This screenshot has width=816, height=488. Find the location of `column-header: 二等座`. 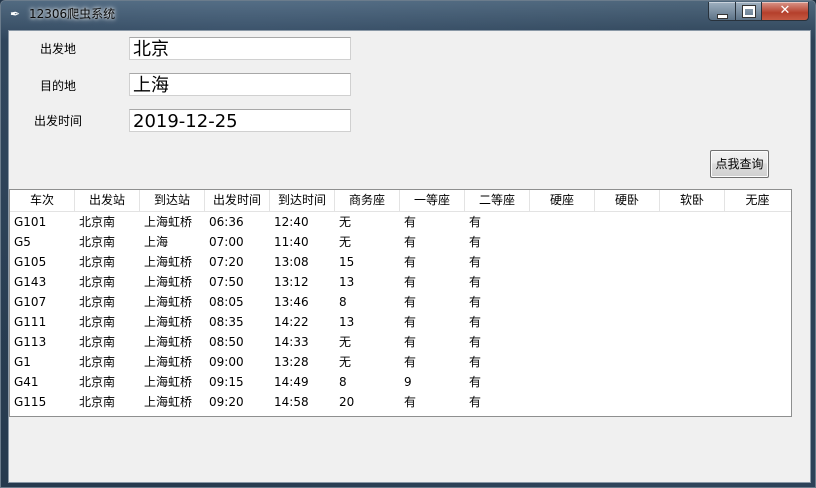

column-header: 二等座 is located at coordinates (497, 200).